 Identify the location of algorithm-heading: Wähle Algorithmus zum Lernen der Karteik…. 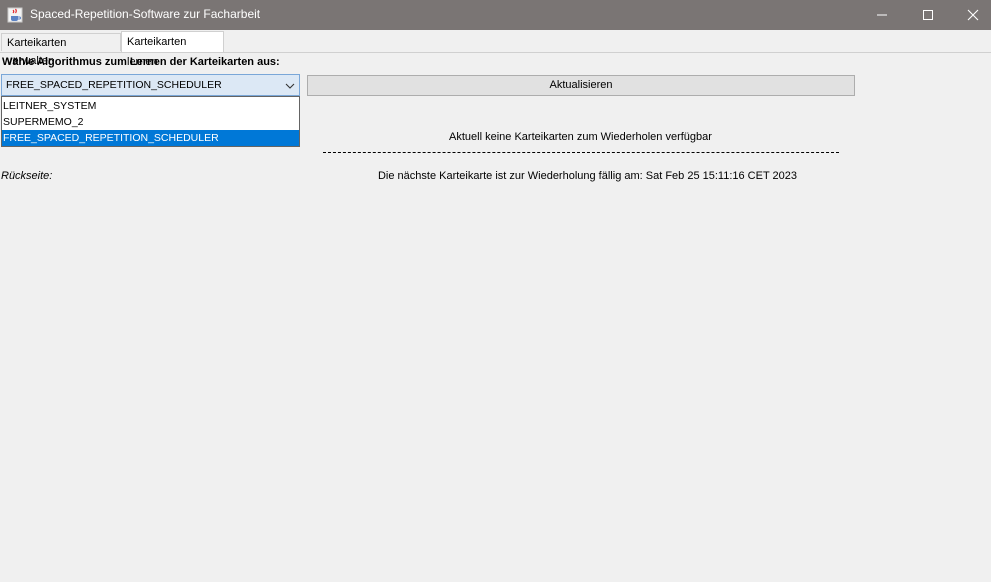
(141, 62).